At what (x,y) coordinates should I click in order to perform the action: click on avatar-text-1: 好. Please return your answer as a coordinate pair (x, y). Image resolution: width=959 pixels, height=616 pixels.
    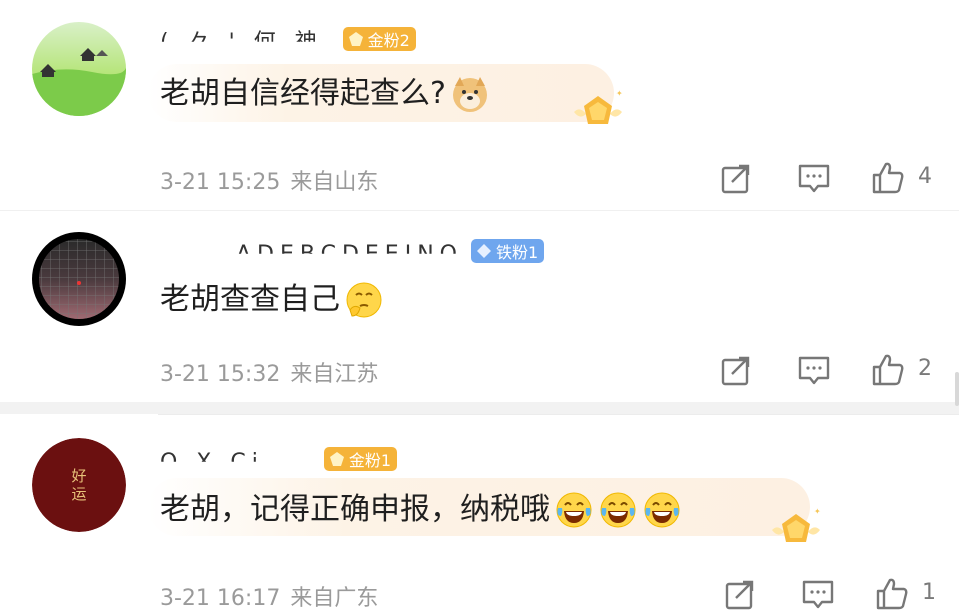
    Looking at the image, I should click on (78, 476).